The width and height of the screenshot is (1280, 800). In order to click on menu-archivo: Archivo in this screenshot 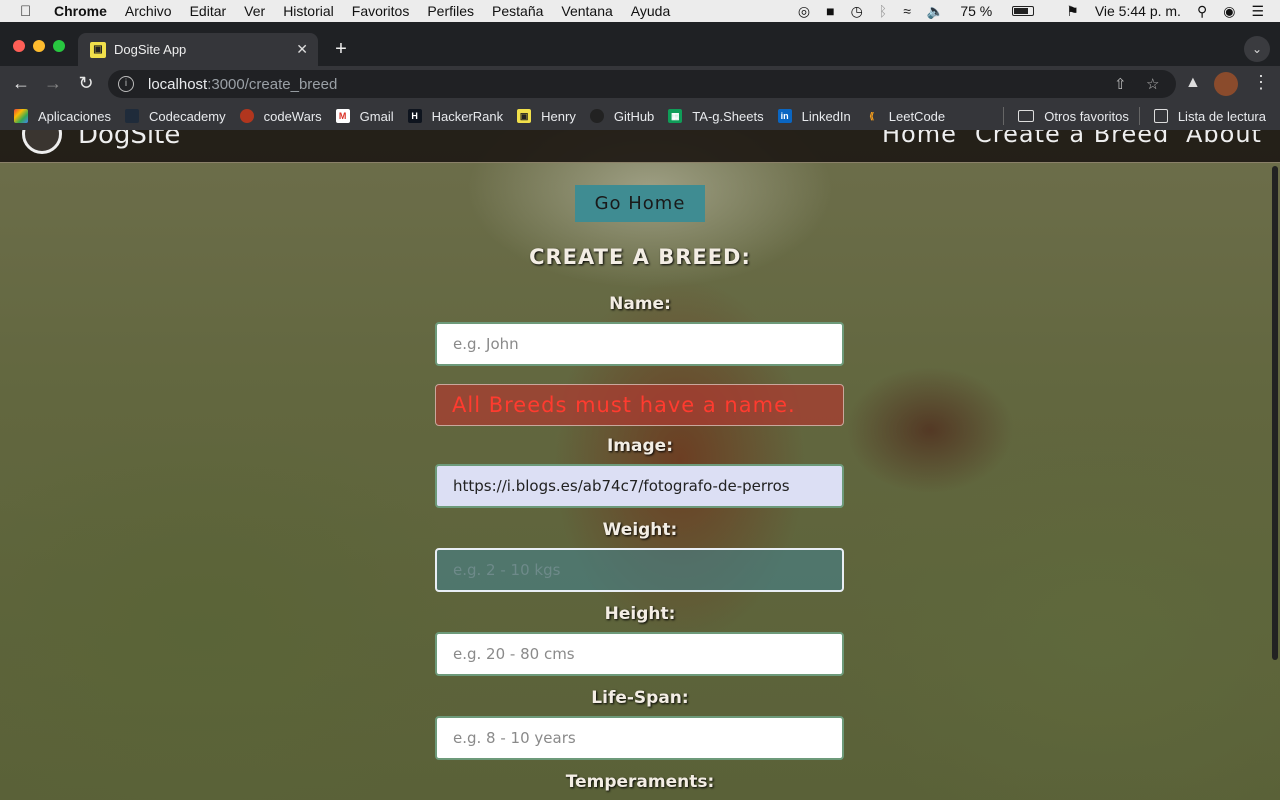, I will do `click(148, 11)`.